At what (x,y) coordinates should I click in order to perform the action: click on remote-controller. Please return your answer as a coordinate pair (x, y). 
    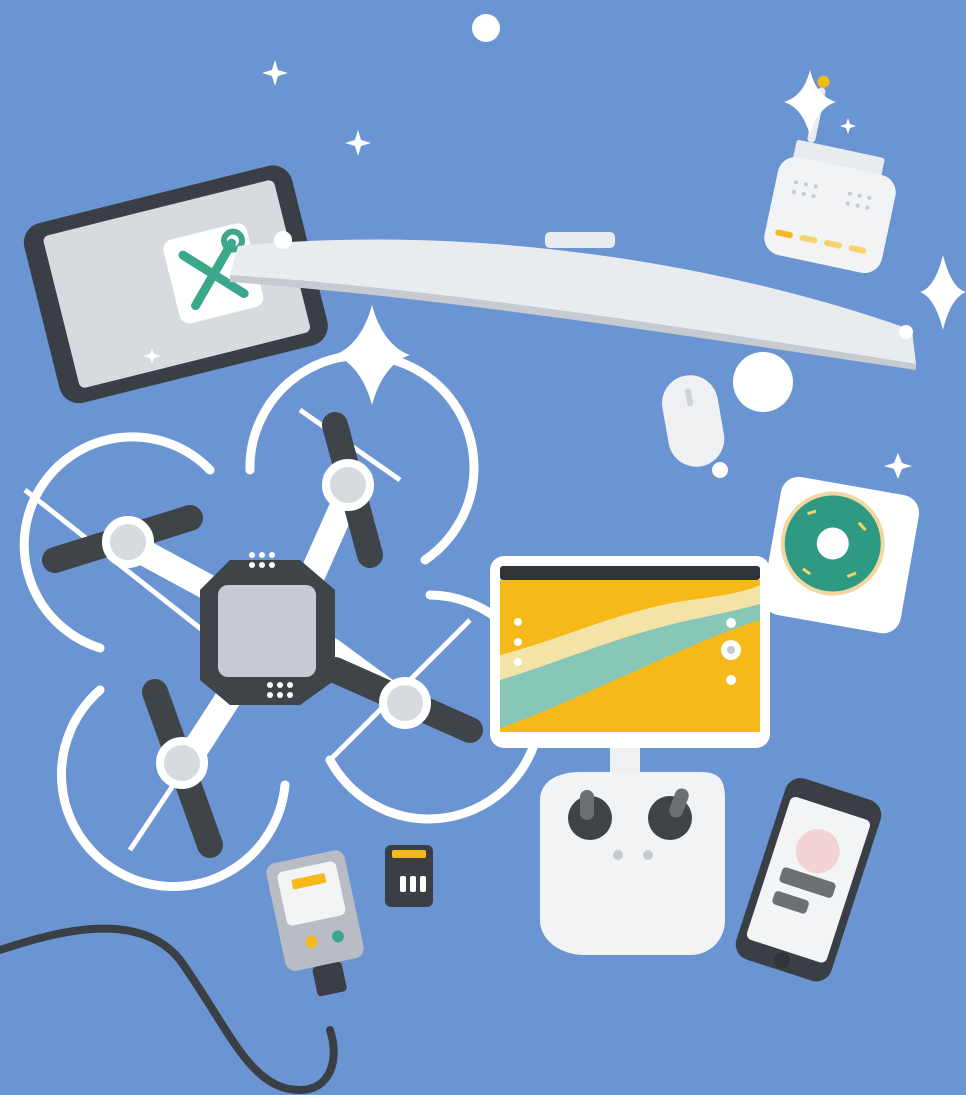
    Looking at the image, I should click on (632, 863).